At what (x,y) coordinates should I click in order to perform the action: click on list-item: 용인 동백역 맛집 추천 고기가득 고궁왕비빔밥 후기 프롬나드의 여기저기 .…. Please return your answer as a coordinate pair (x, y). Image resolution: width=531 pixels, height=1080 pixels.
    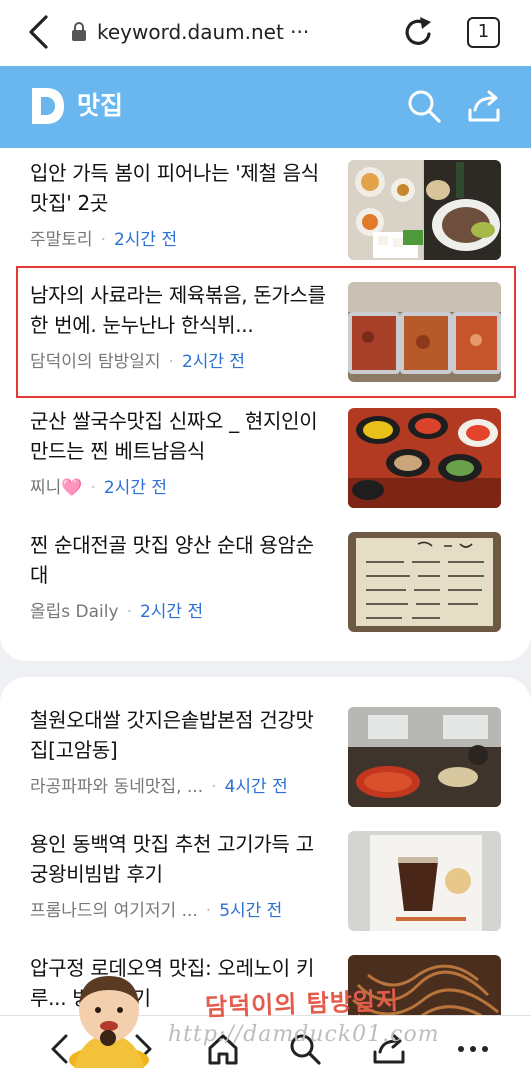
    Looking at the image, I should click on (265, 880).